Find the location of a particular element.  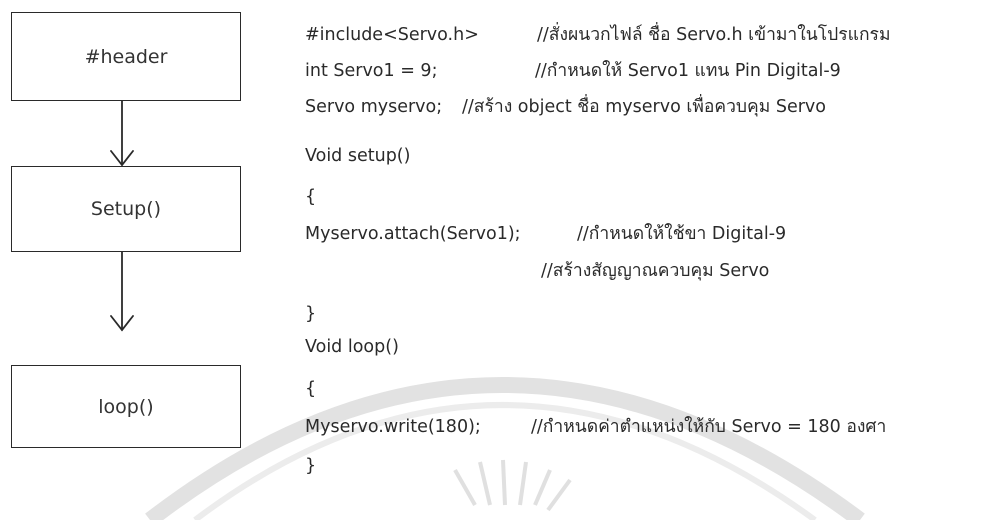

code-text: Void setup() is located at coordinates (358, 156).